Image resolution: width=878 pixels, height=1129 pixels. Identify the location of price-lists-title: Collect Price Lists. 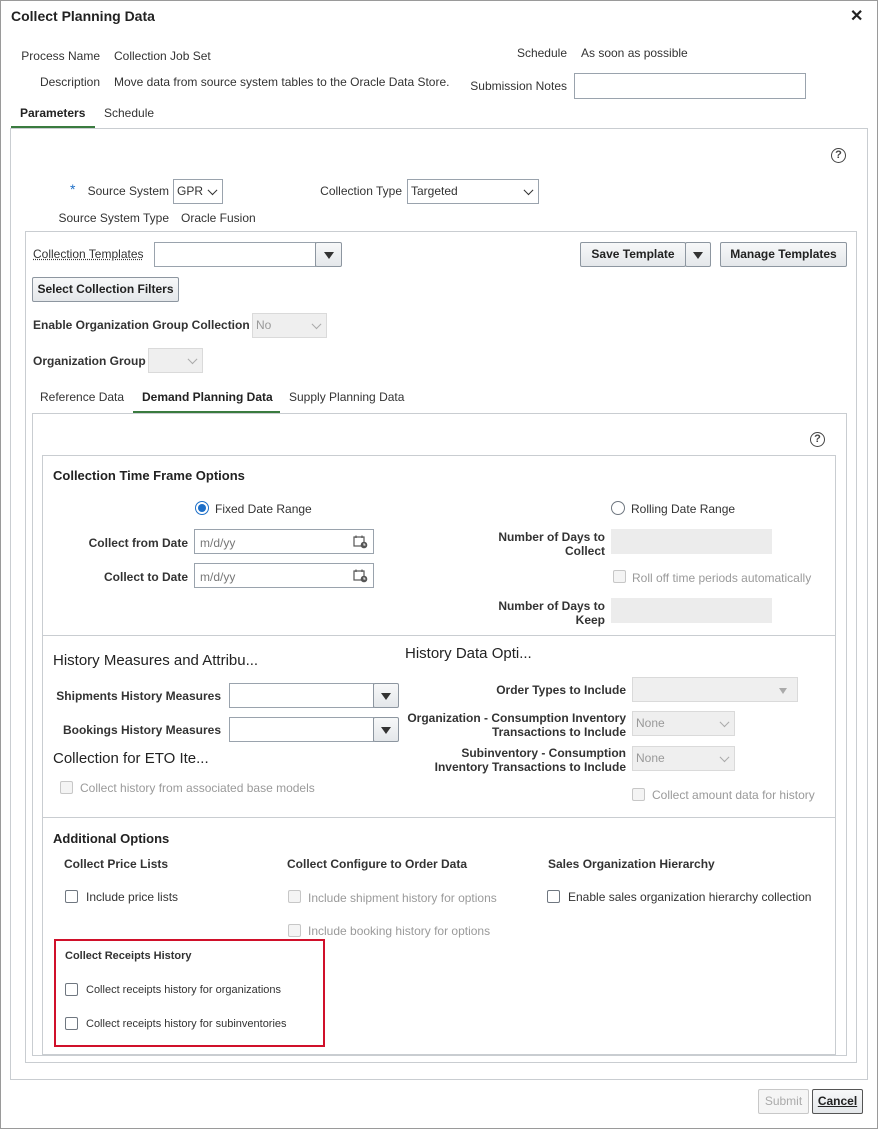
(116, 864).